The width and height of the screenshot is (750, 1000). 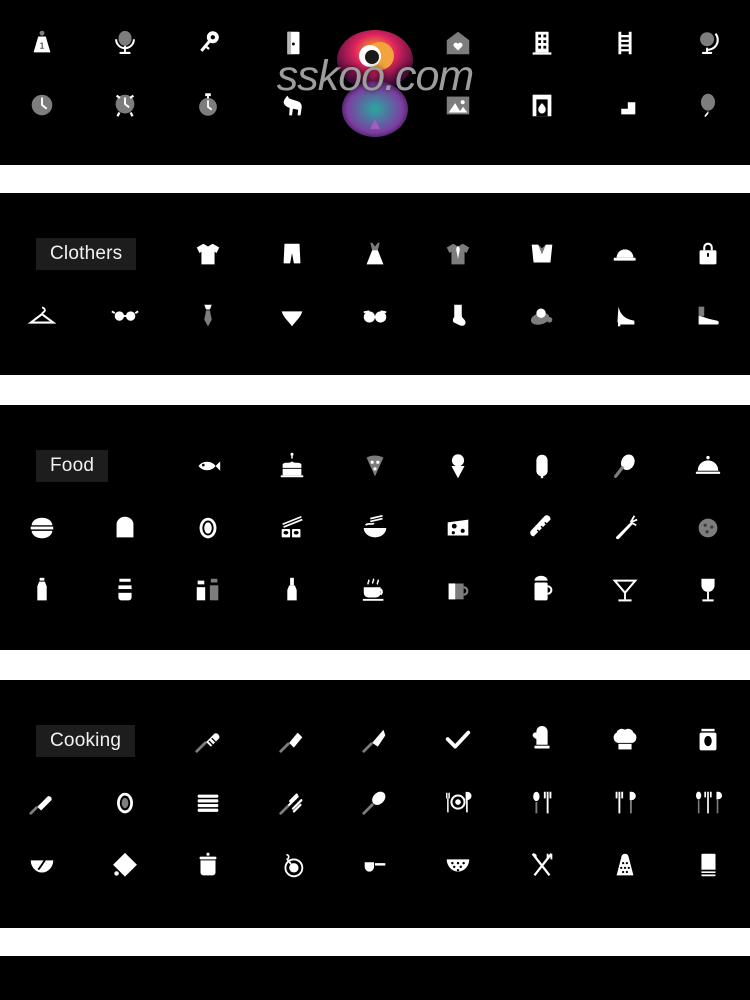 I want to click on icon-cell-paring-knife, so click(x=458, y=741).